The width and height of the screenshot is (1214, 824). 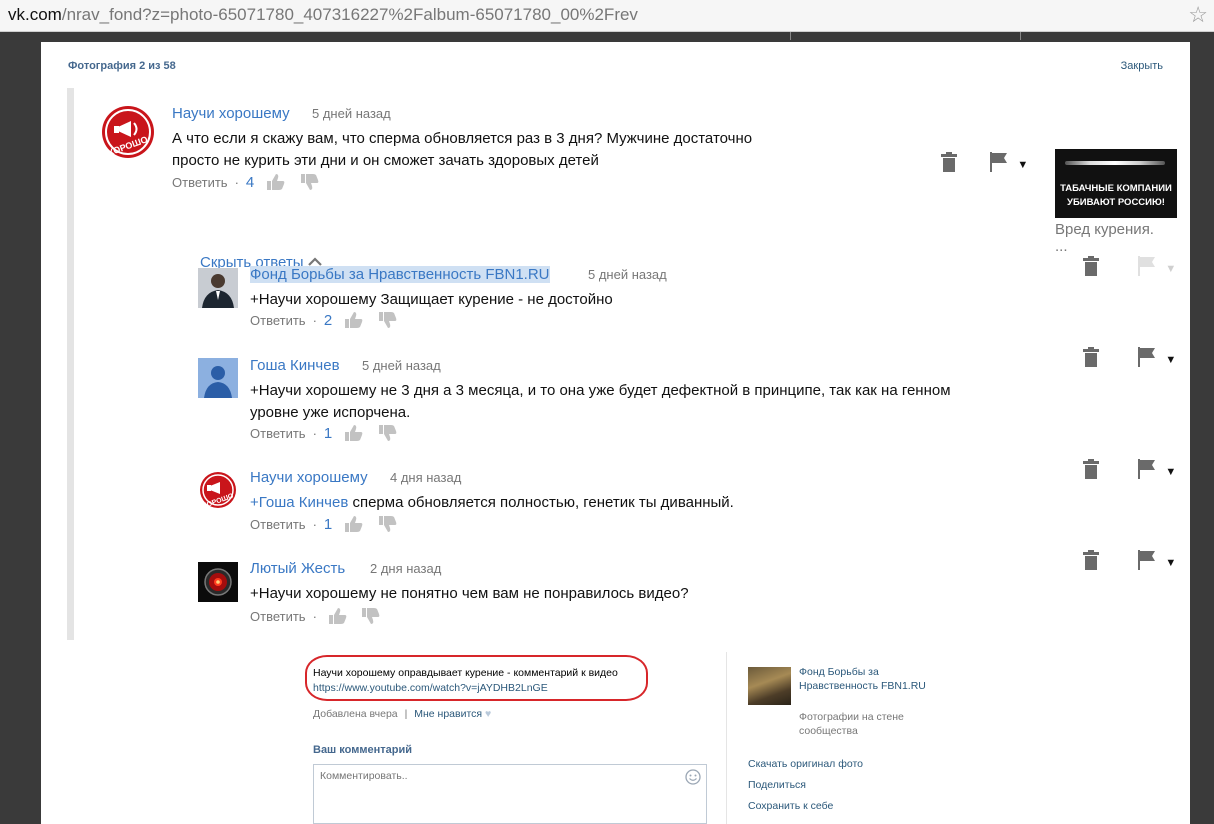 I want to click on source-album-caption: Фотографии на стене сообщества, so click(x=851, y=724).